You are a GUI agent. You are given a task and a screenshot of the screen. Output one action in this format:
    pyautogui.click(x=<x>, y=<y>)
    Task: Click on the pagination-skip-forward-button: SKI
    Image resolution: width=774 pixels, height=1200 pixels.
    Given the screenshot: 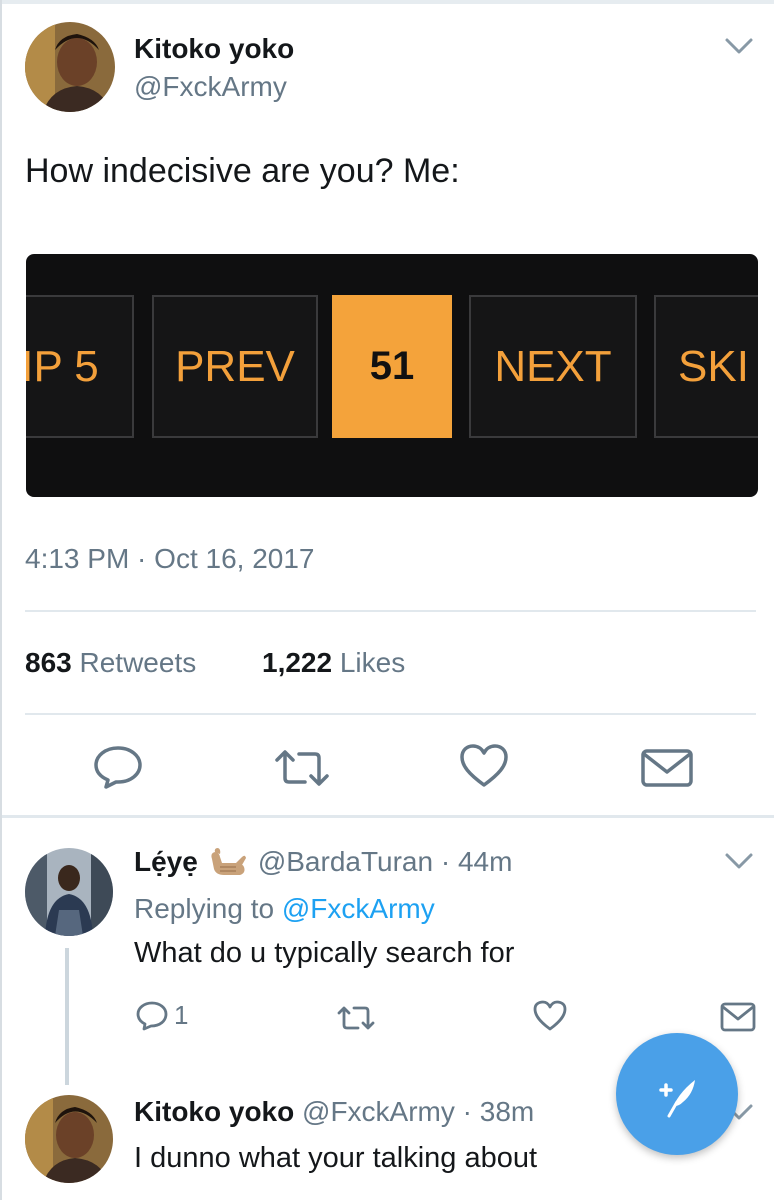 What is the action you would take?
    pyautogui.click(x=706, y=366)
    